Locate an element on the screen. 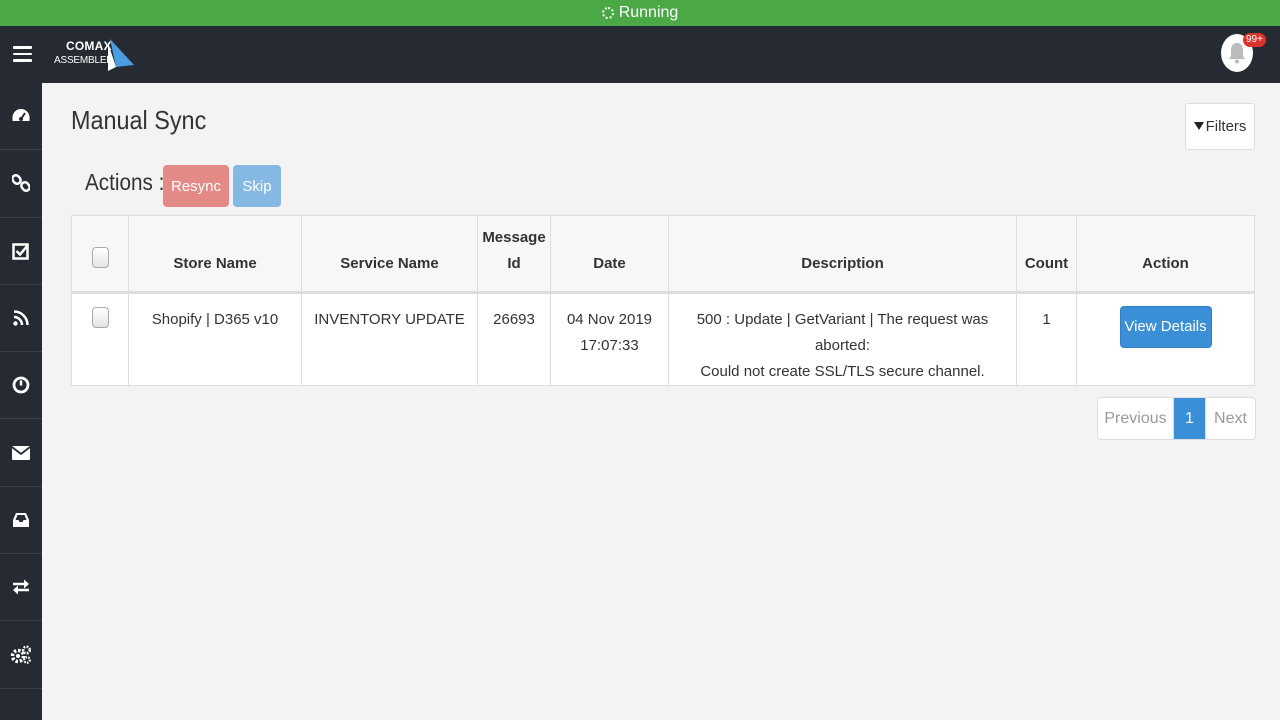  select-all-header is located at coordinates (100, 254).